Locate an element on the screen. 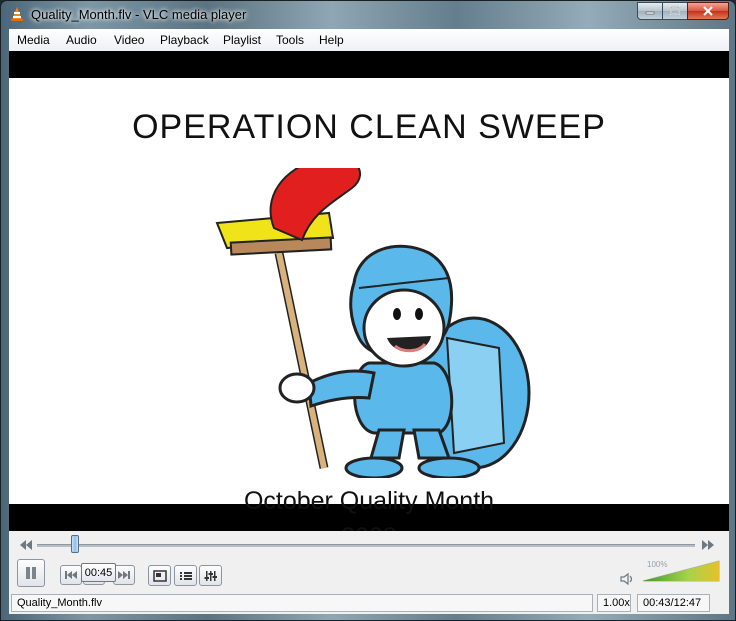 This screenshot has width=736, height=621. playlist-button is located at coordinates (185, 575).